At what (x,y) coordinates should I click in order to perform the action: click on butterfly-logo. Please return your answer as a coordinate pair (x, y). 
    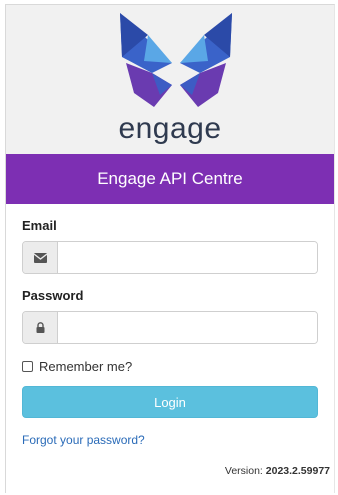
    Looking at the image, I should click on (176, 60).